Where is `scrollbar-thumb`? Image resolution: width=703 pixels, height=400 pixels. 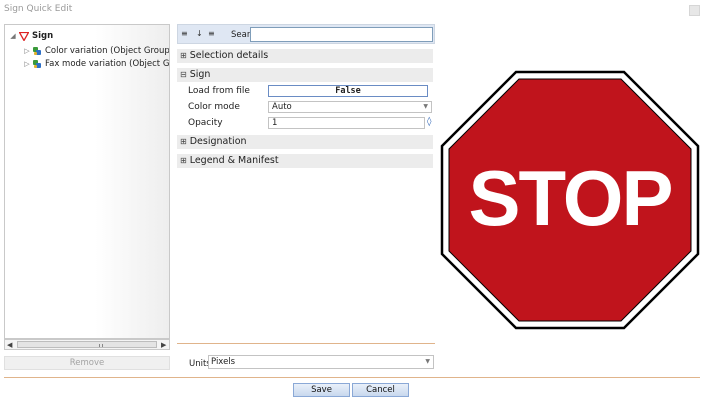
scrollbar-thumb is located at coordinates (87, 344).